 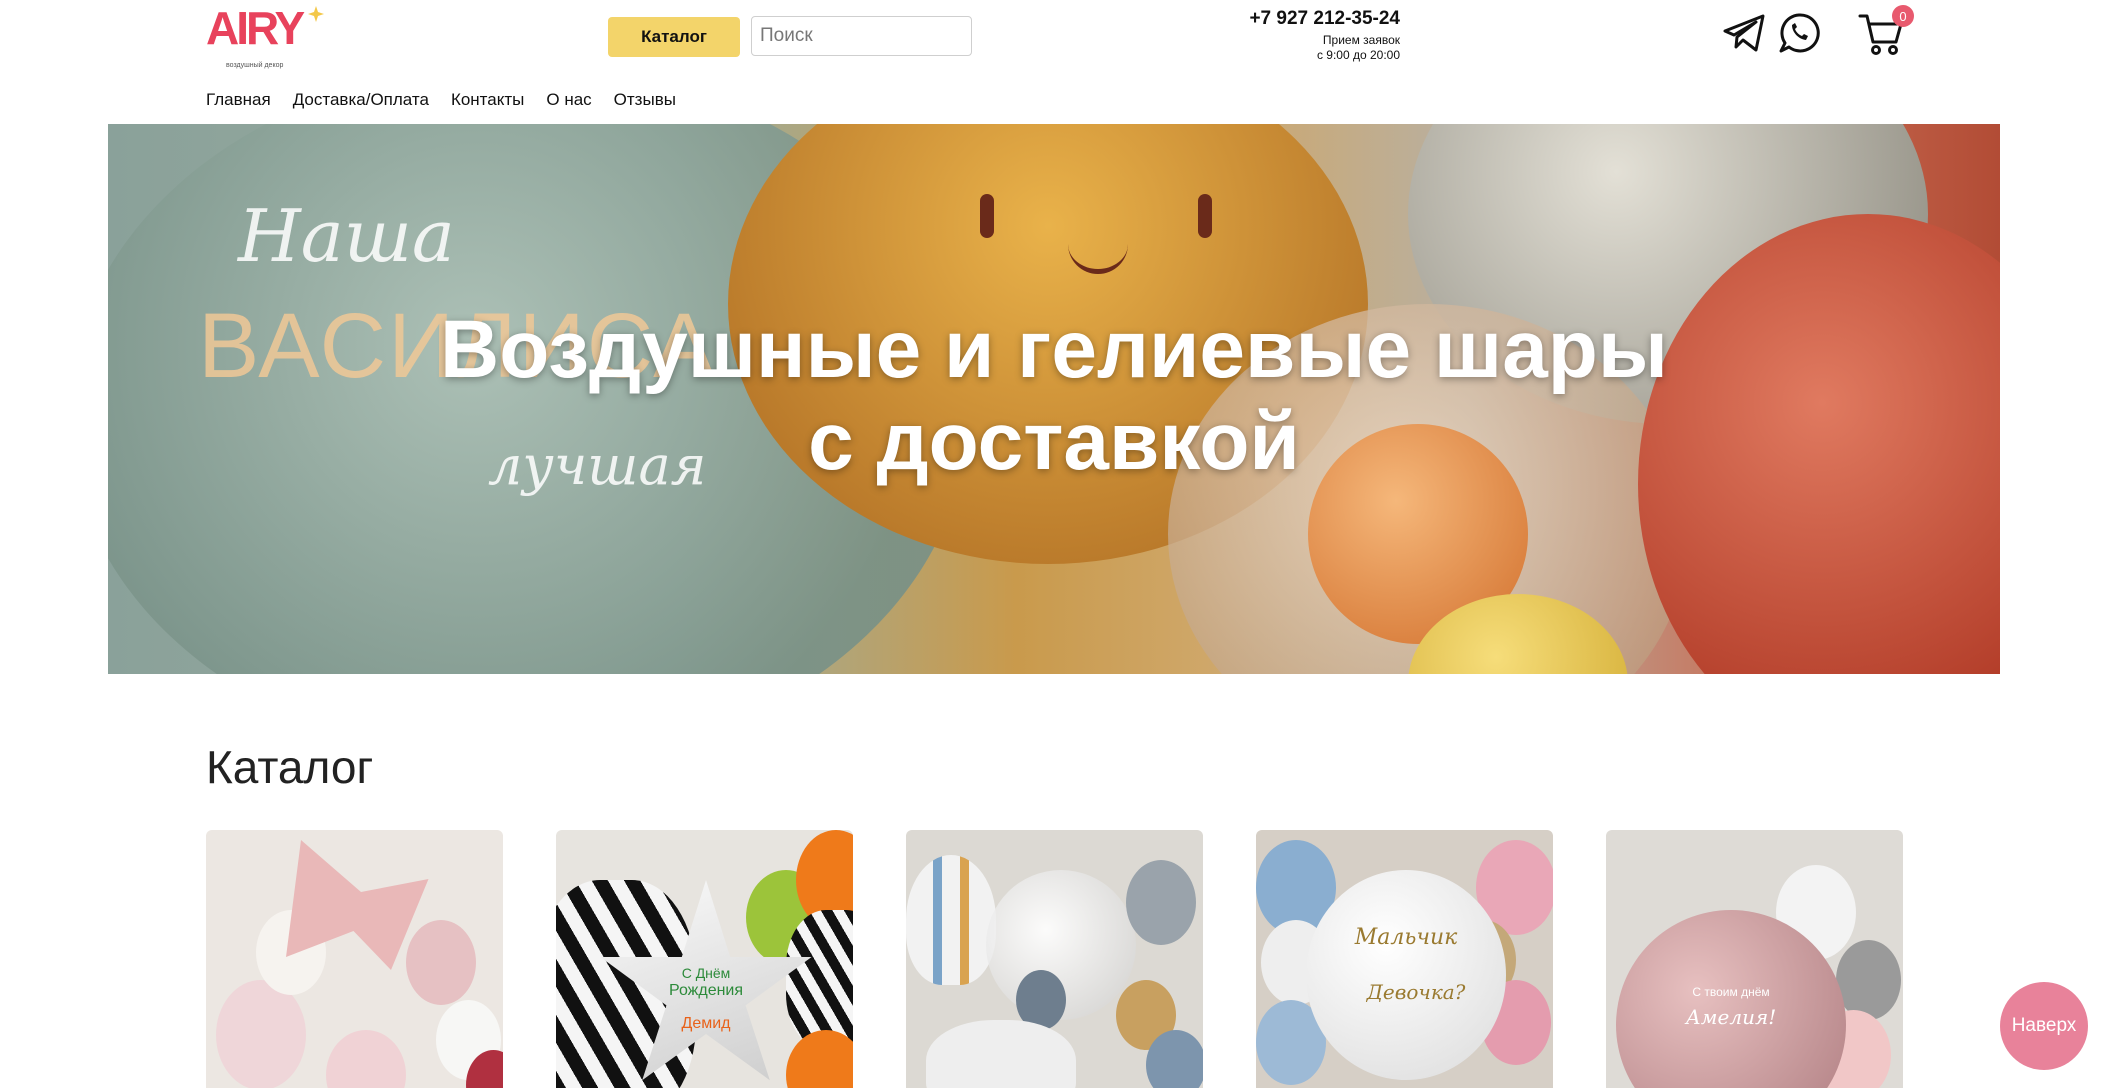 I want to click on hero-title: Воздушные и гелиевые шары с доставкой, so click(x=1054, y=395).